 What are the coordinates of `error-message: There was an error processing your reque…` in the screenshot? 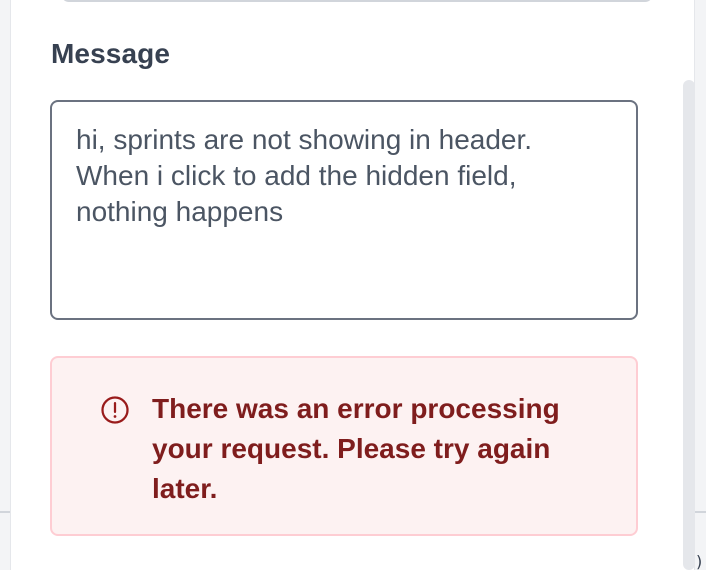 It's located at (356, 448).